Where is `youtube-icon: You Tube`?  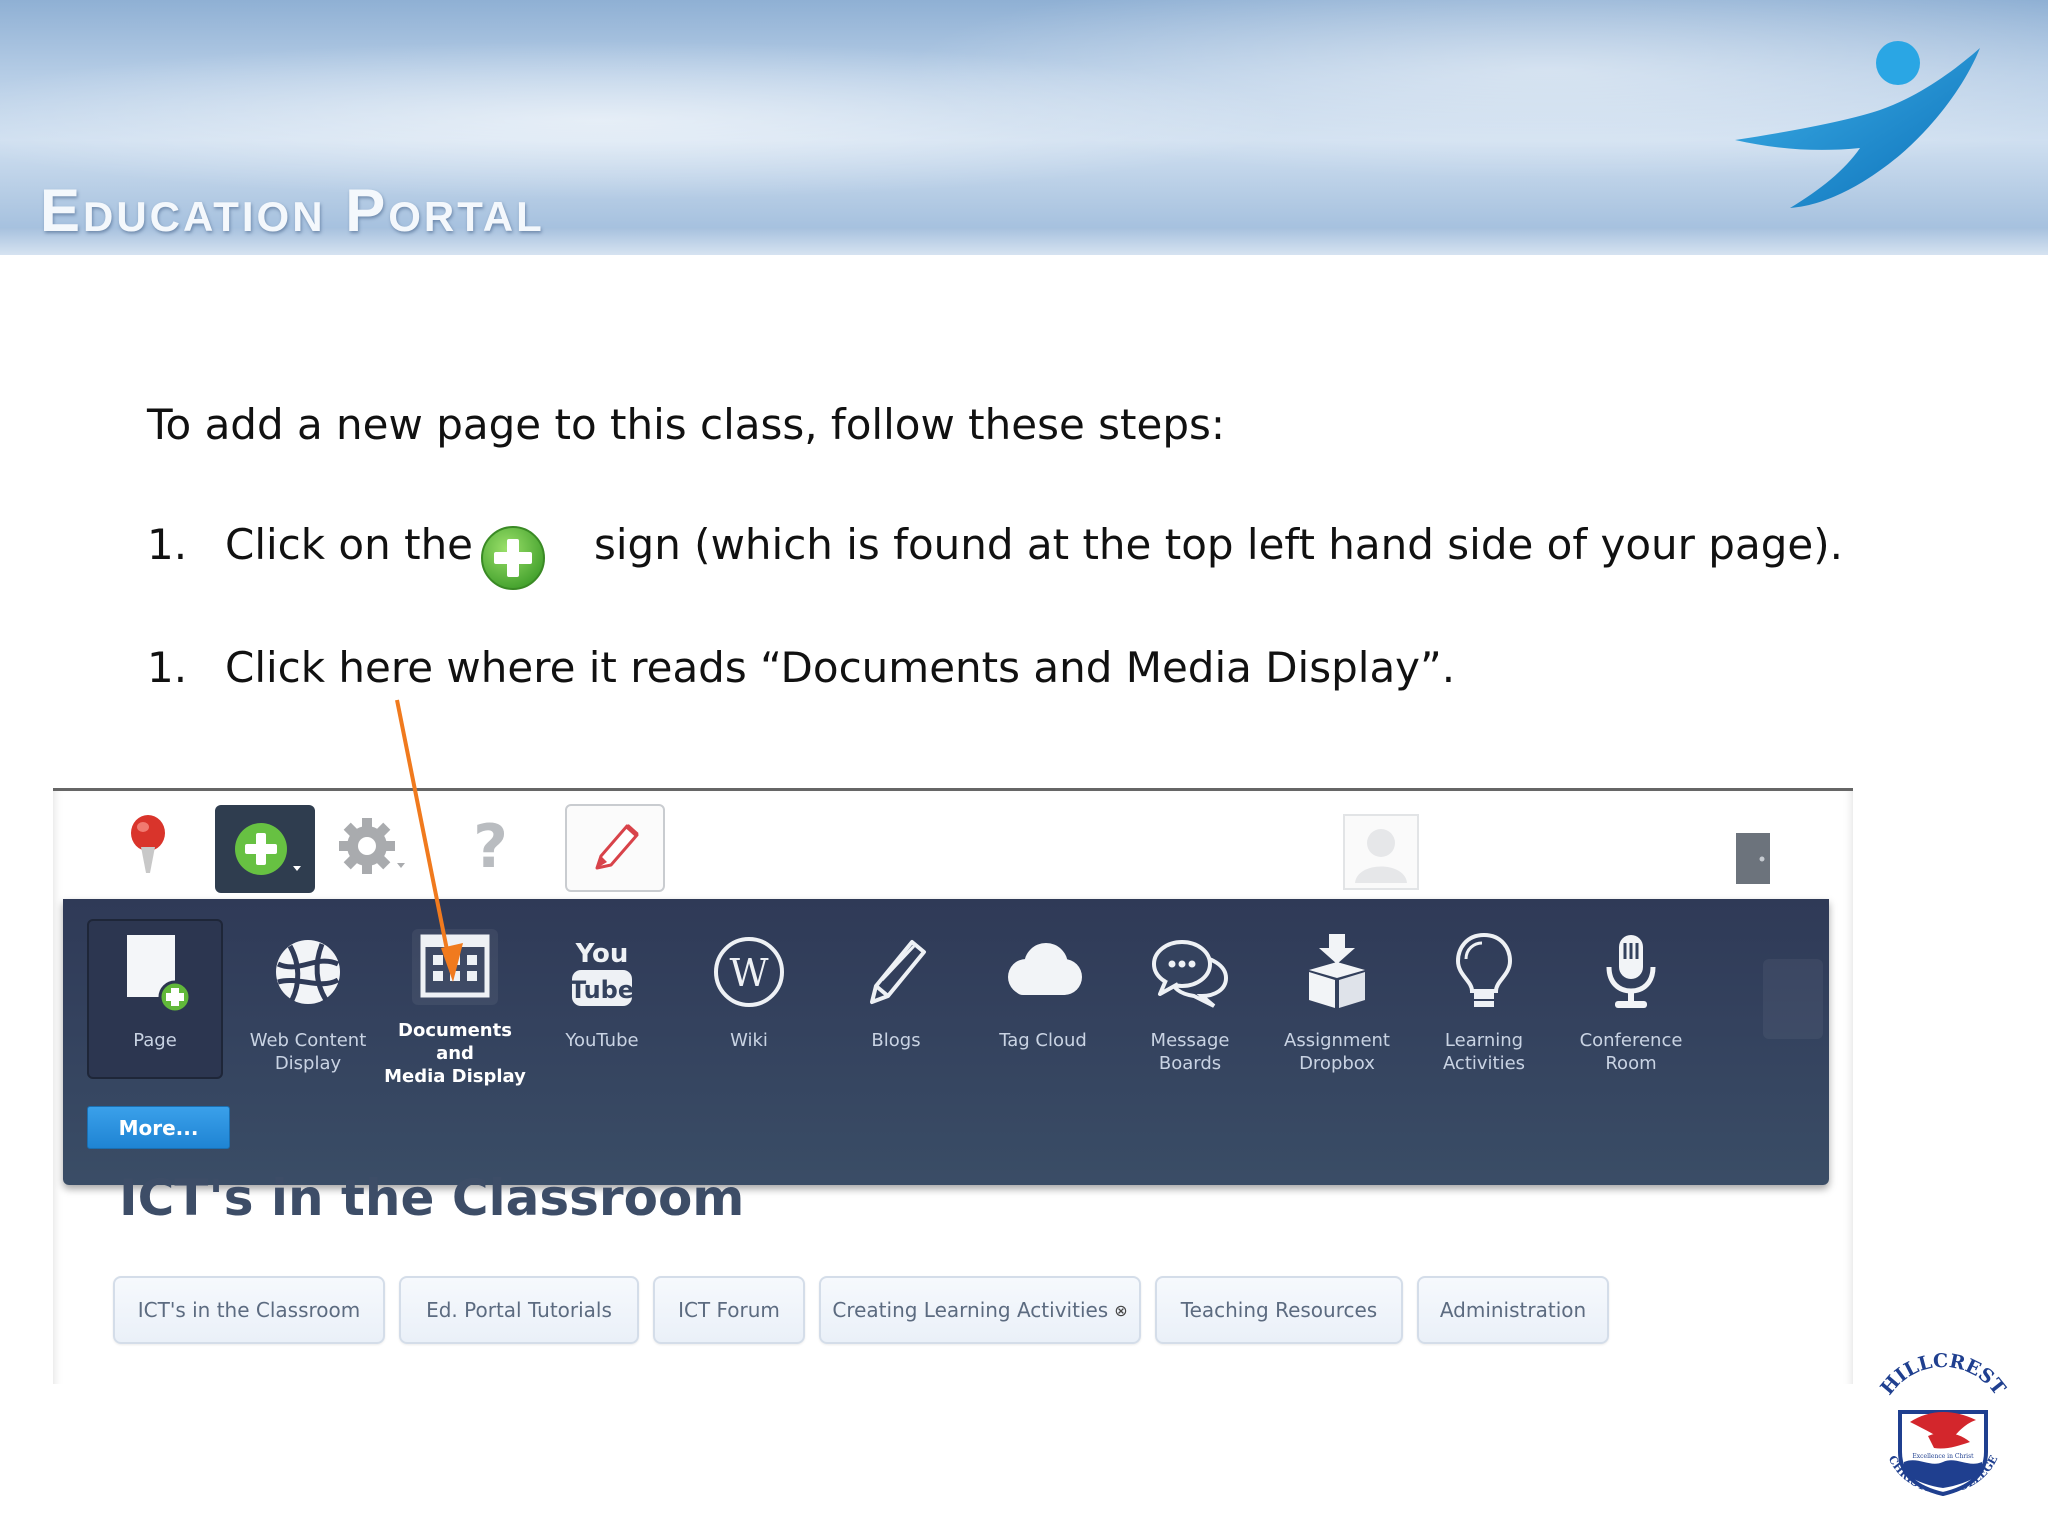 youtube-icon: You Tube is located at coordinates (602, 972).